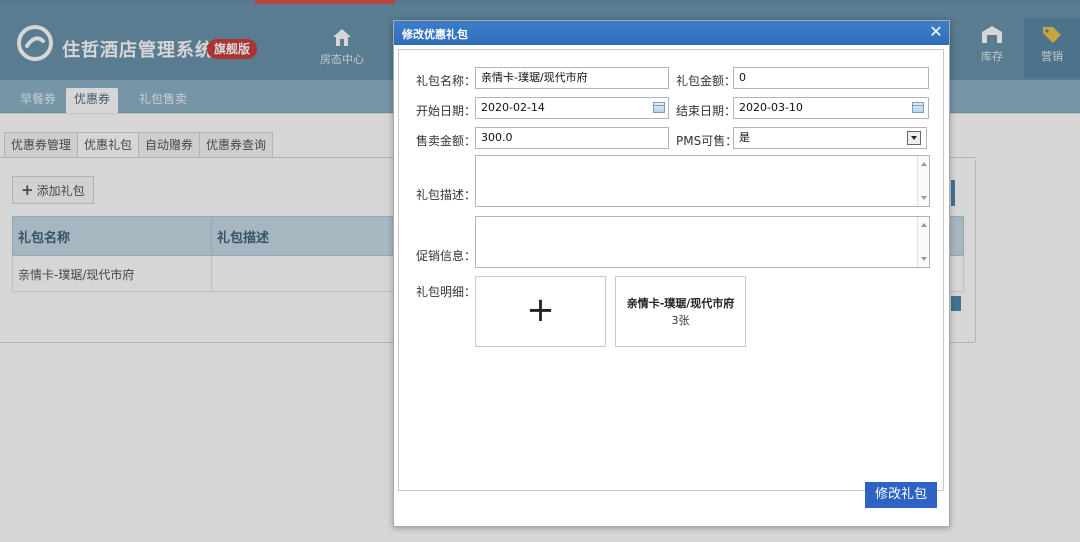 The image size is (1080, 542). Describe the element at coordinates (446, 111) in the screenshot. I see `start-date-label: 开始日期：` at that location.